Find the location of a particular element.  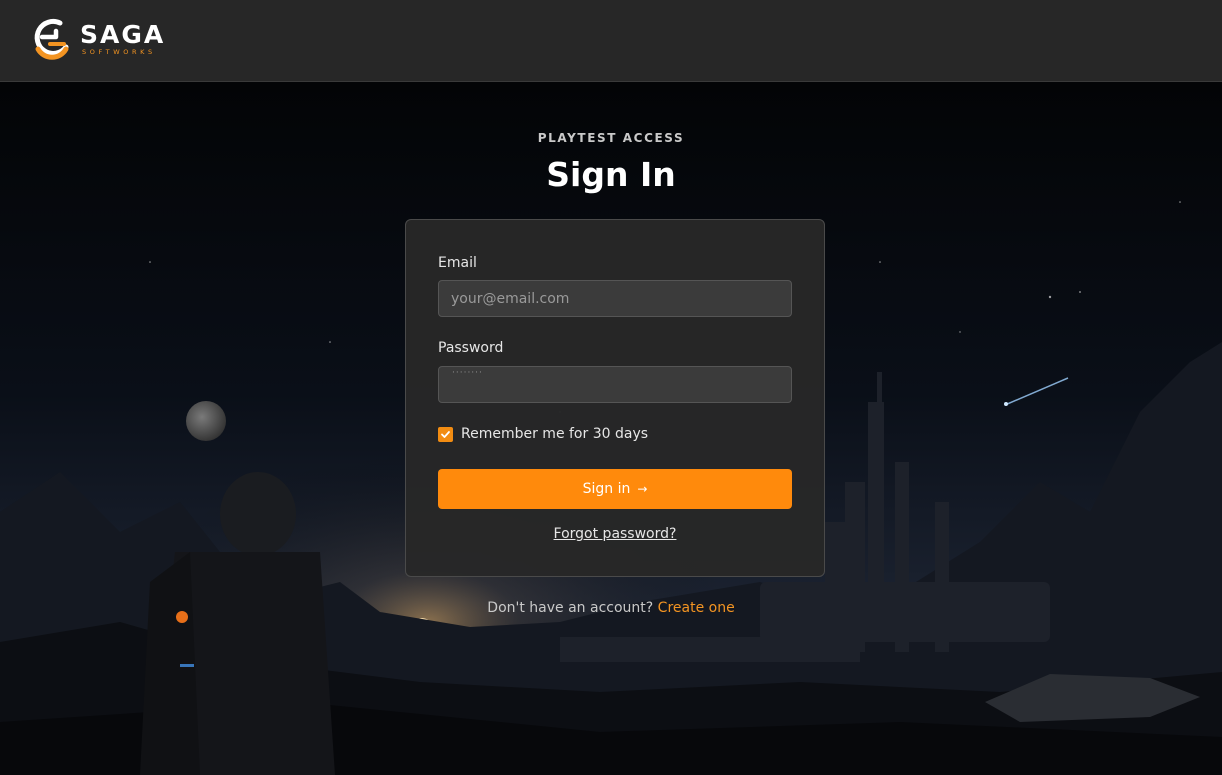

password-field is located at coordinates (615, 384).